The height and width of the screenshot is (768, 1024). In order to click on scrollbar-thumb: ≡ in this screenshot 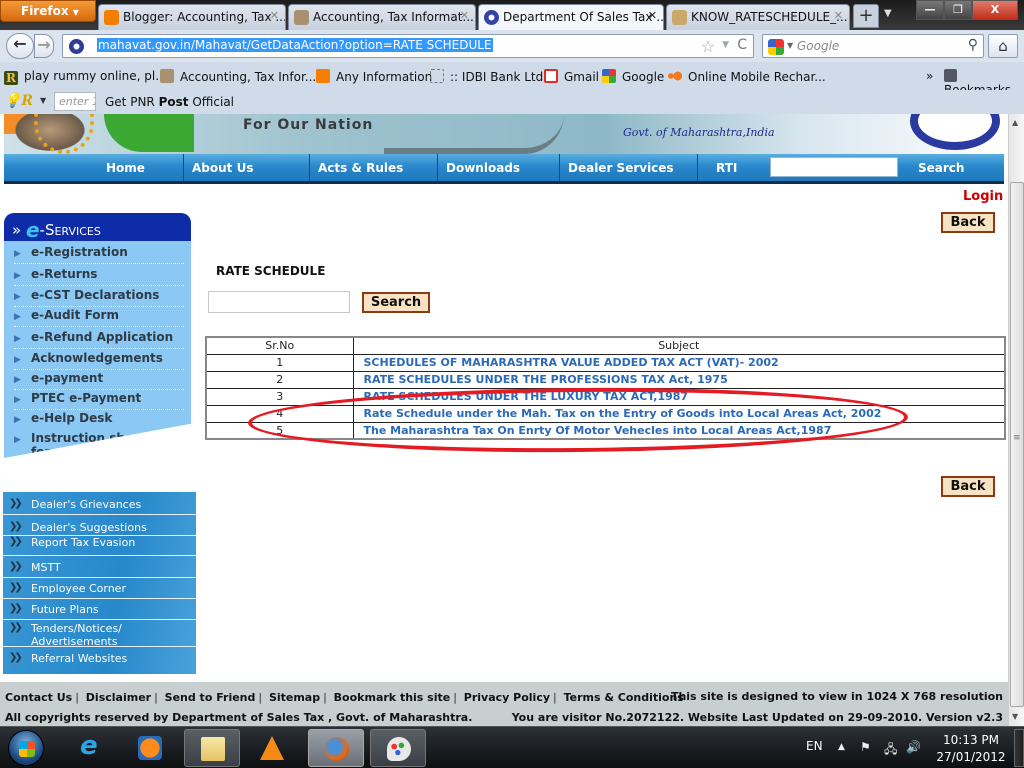, I will do `click(1017, 444)`.